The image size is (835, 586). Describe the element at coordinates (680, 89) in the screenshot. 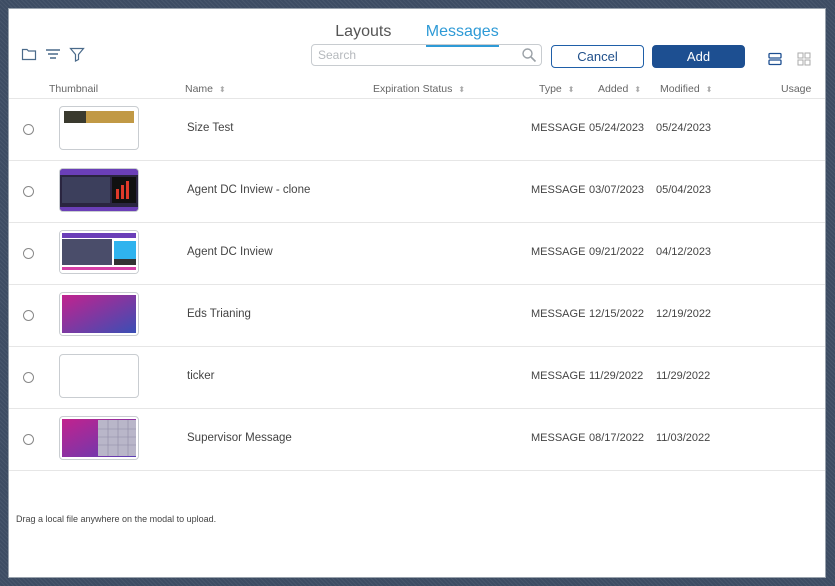

I see `column-modified-label: Modified` at that location.